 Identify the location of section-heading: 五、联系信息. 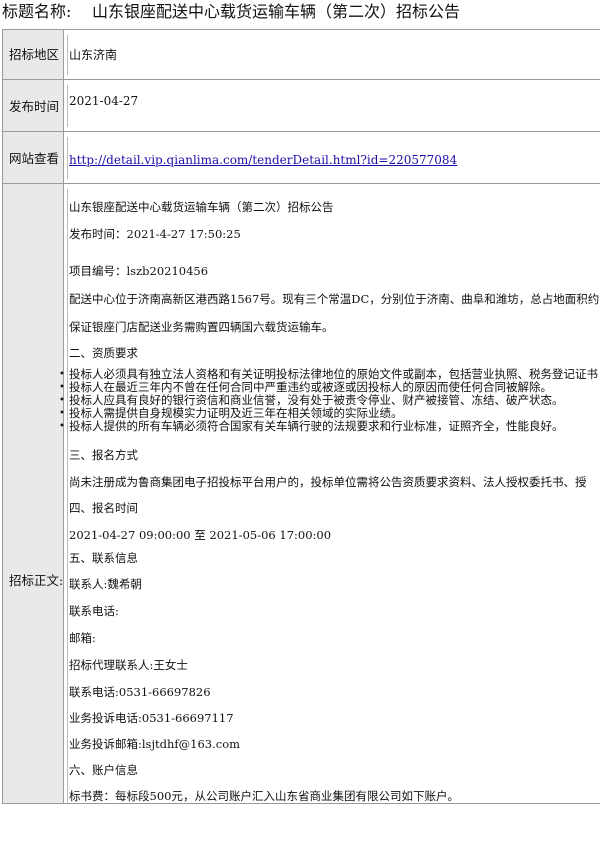
(103, 558).